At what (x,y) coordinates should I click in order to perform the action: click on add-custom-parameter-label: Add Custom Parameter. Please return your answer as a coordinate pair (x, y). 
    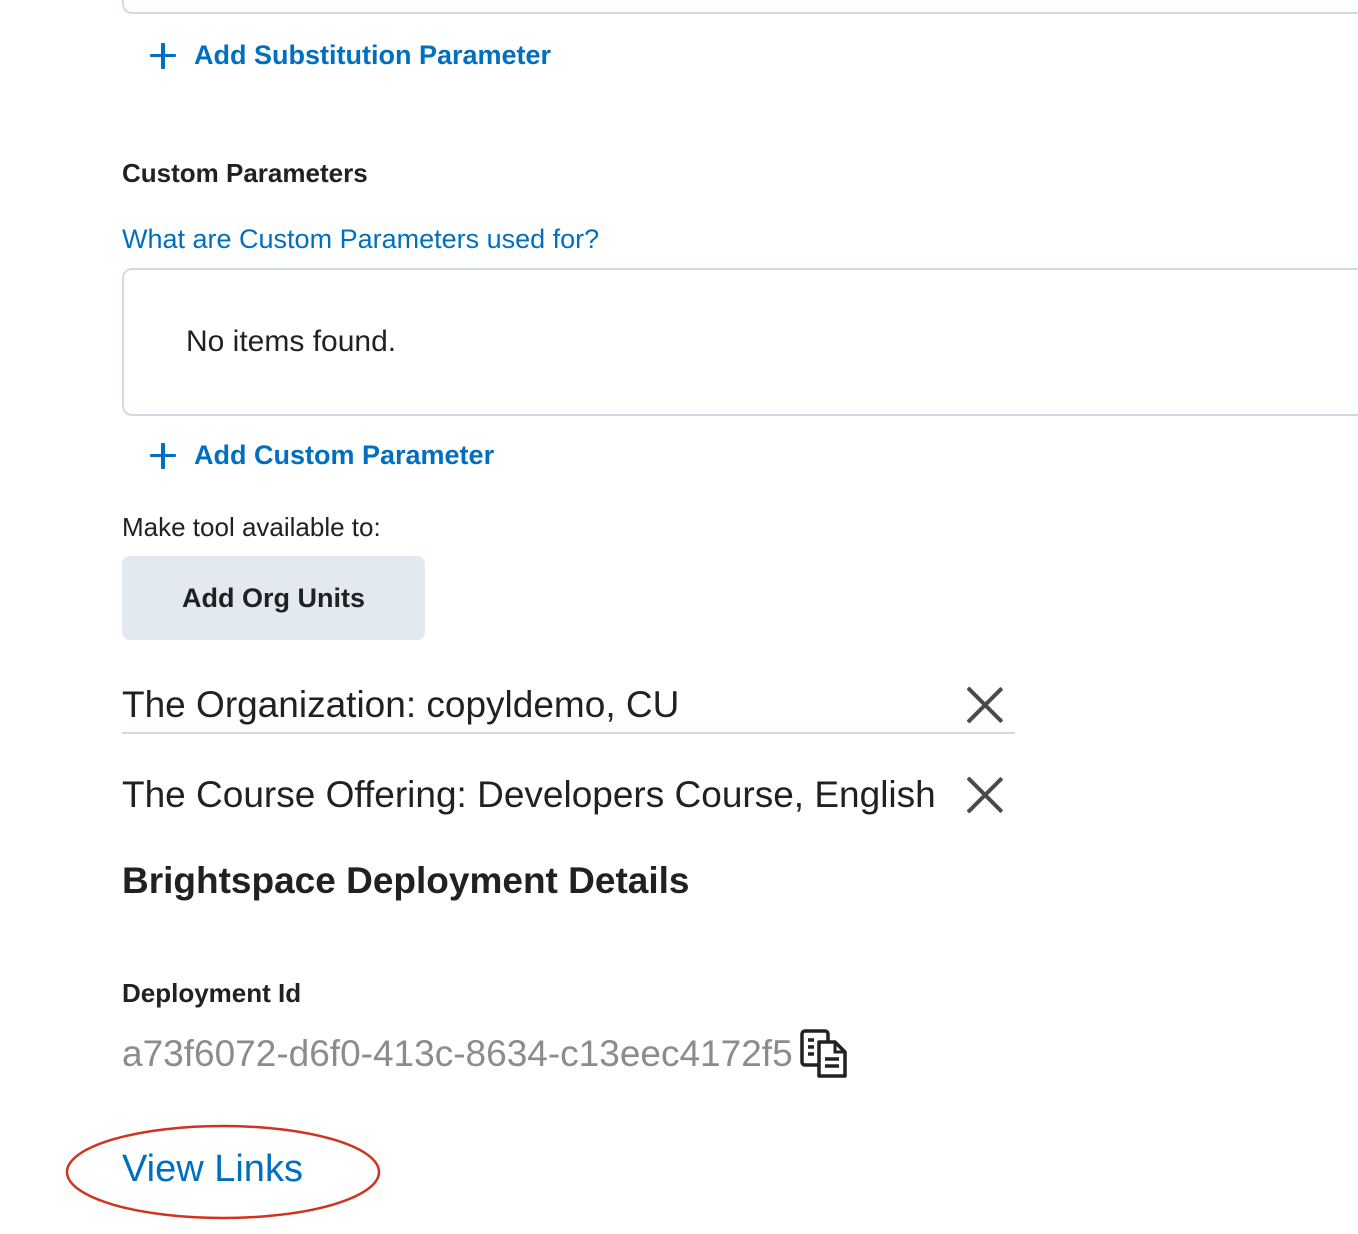
    Looking at the image, I should click on (344, 455).